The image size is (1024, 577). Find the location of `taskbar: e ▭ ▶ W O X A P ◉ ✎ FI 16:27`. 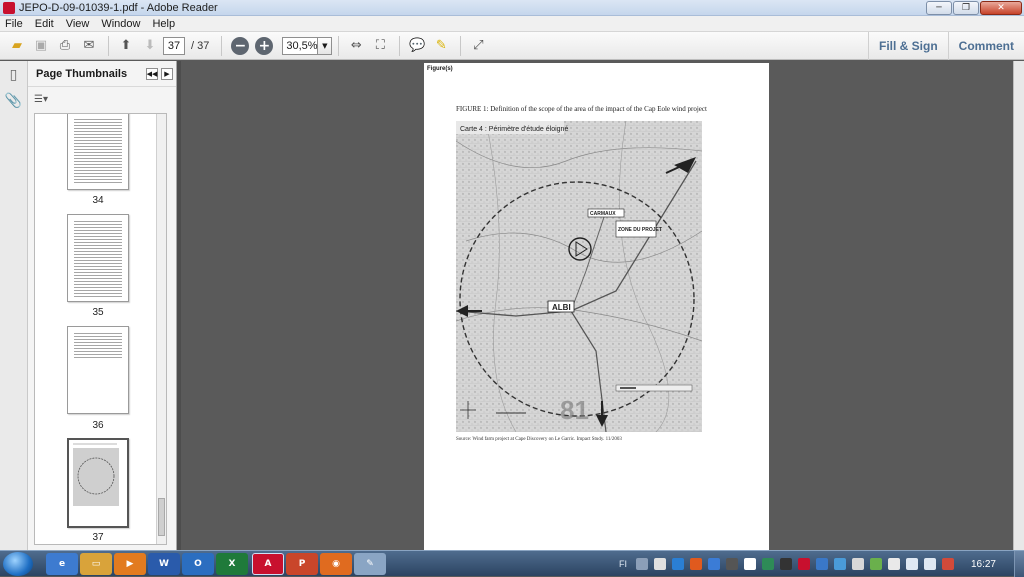

taskbar: e ▭ ▶ W O X A P ◉ ✎ FI 16:27 is located at coordinates (512, 563).